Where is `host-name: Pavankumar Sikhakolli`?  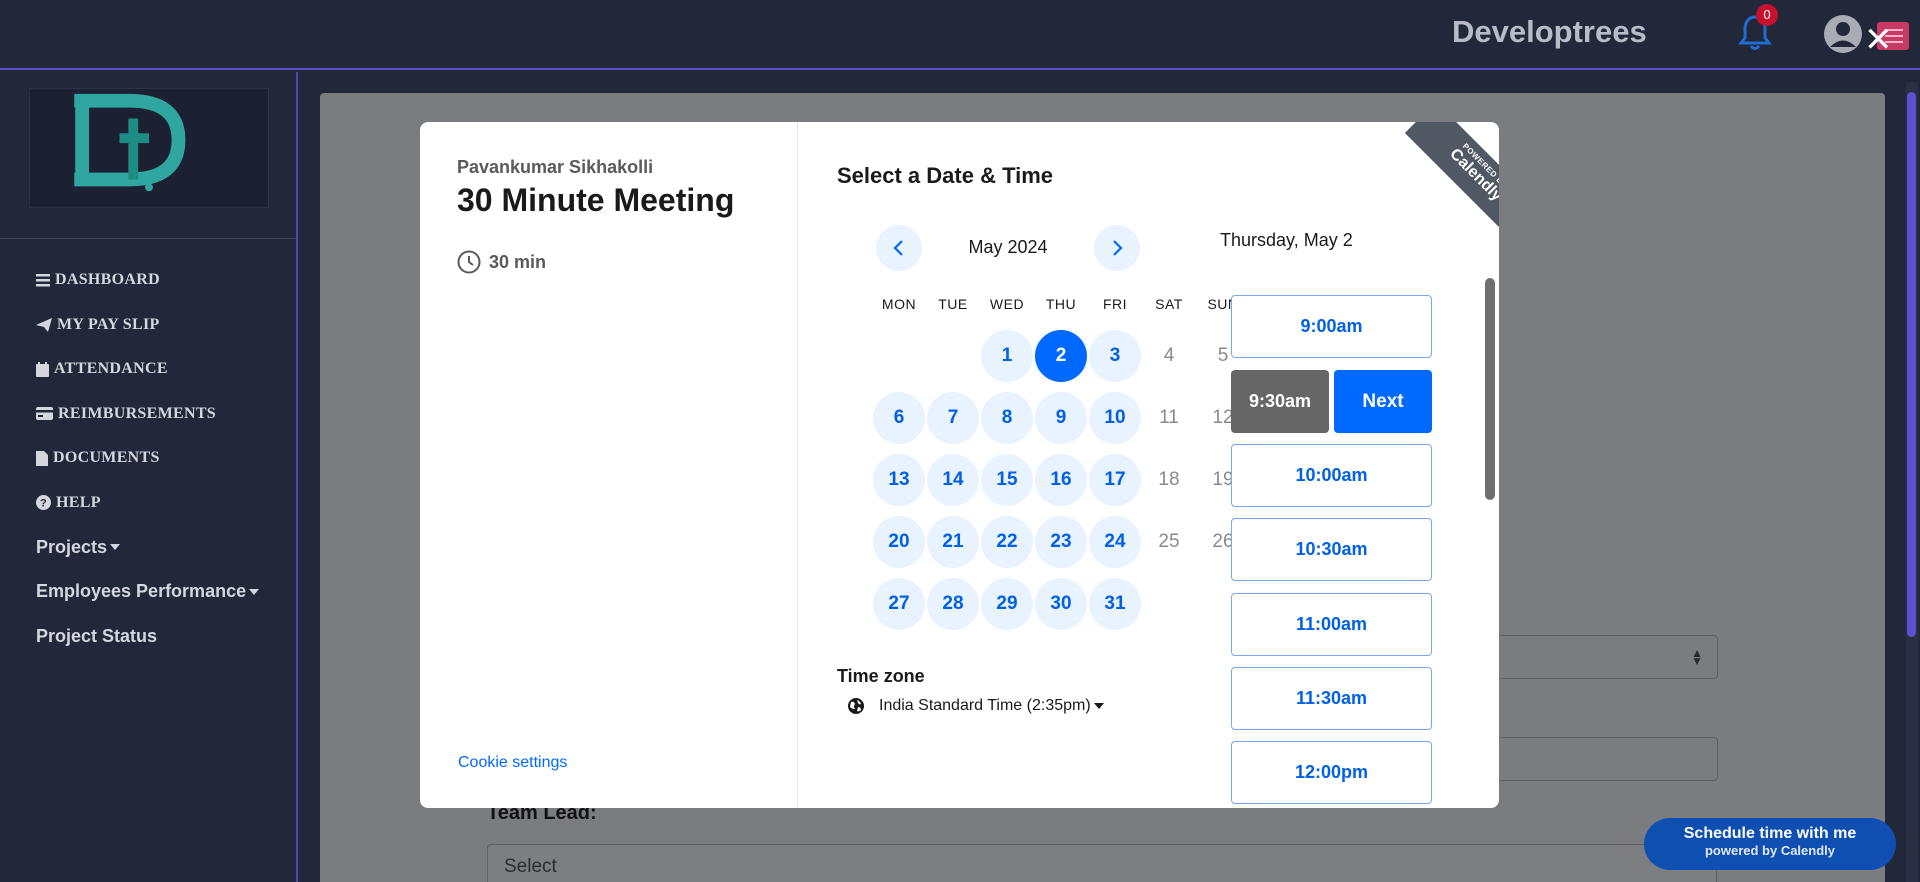
host-name: Pavankumar Sikhakolli is located at coordinates (555, 167).